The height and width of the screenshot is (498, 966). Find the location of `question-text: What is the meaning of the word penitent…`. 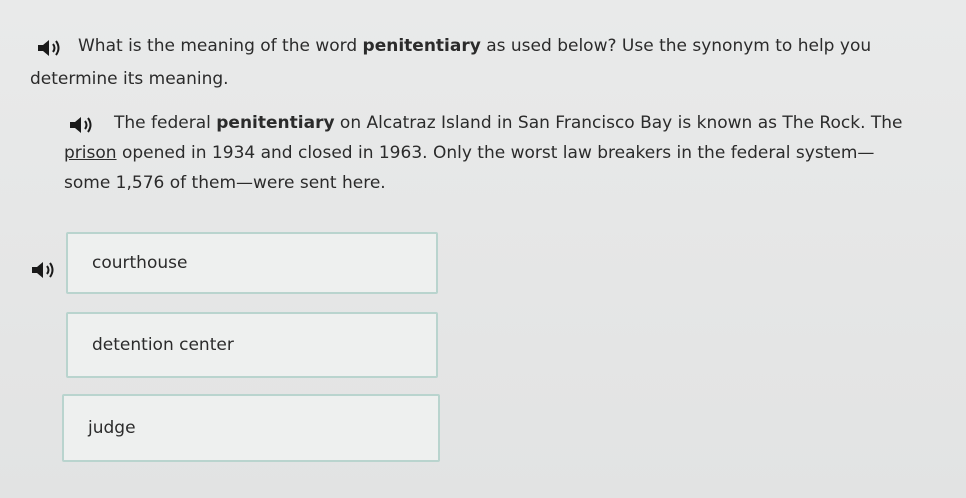

question-text: What is the meaning of the word penitent… is located at coordinates (470, 63).